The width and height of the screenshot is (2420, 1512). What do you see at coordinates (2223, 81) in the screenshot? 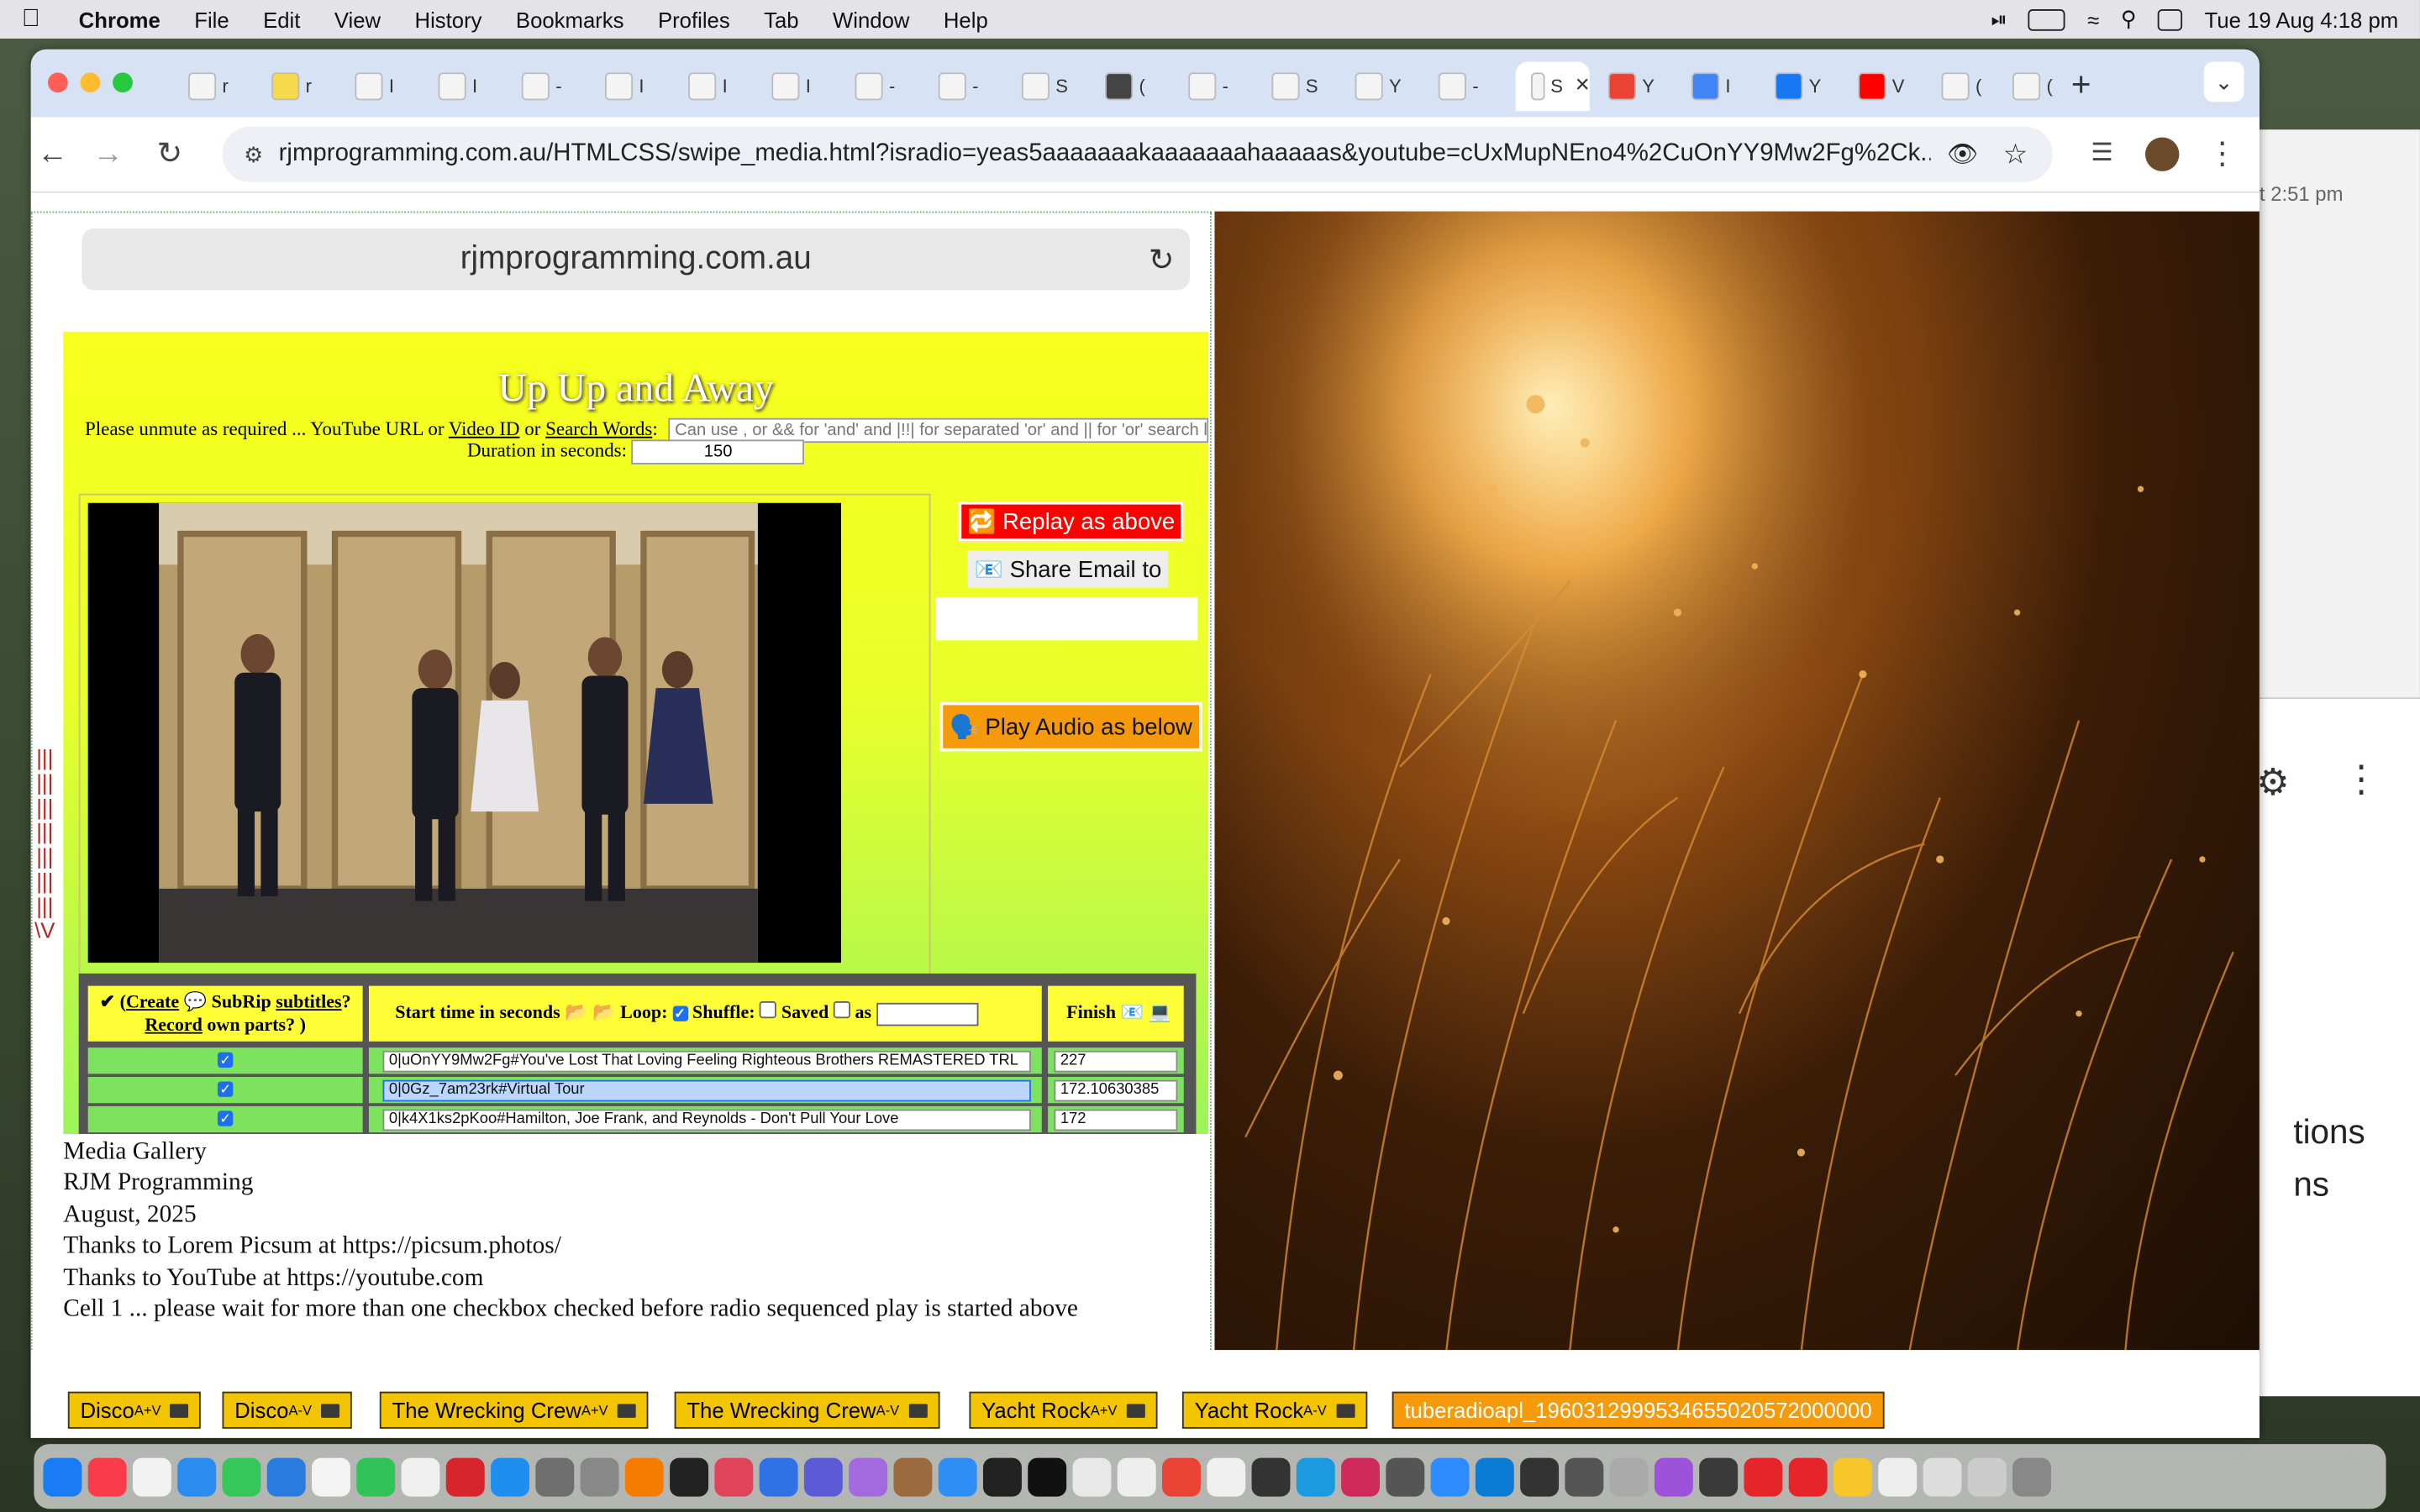
I see `tab-search-chevron-icon: ⌄` at bounding box center [2223, 81].